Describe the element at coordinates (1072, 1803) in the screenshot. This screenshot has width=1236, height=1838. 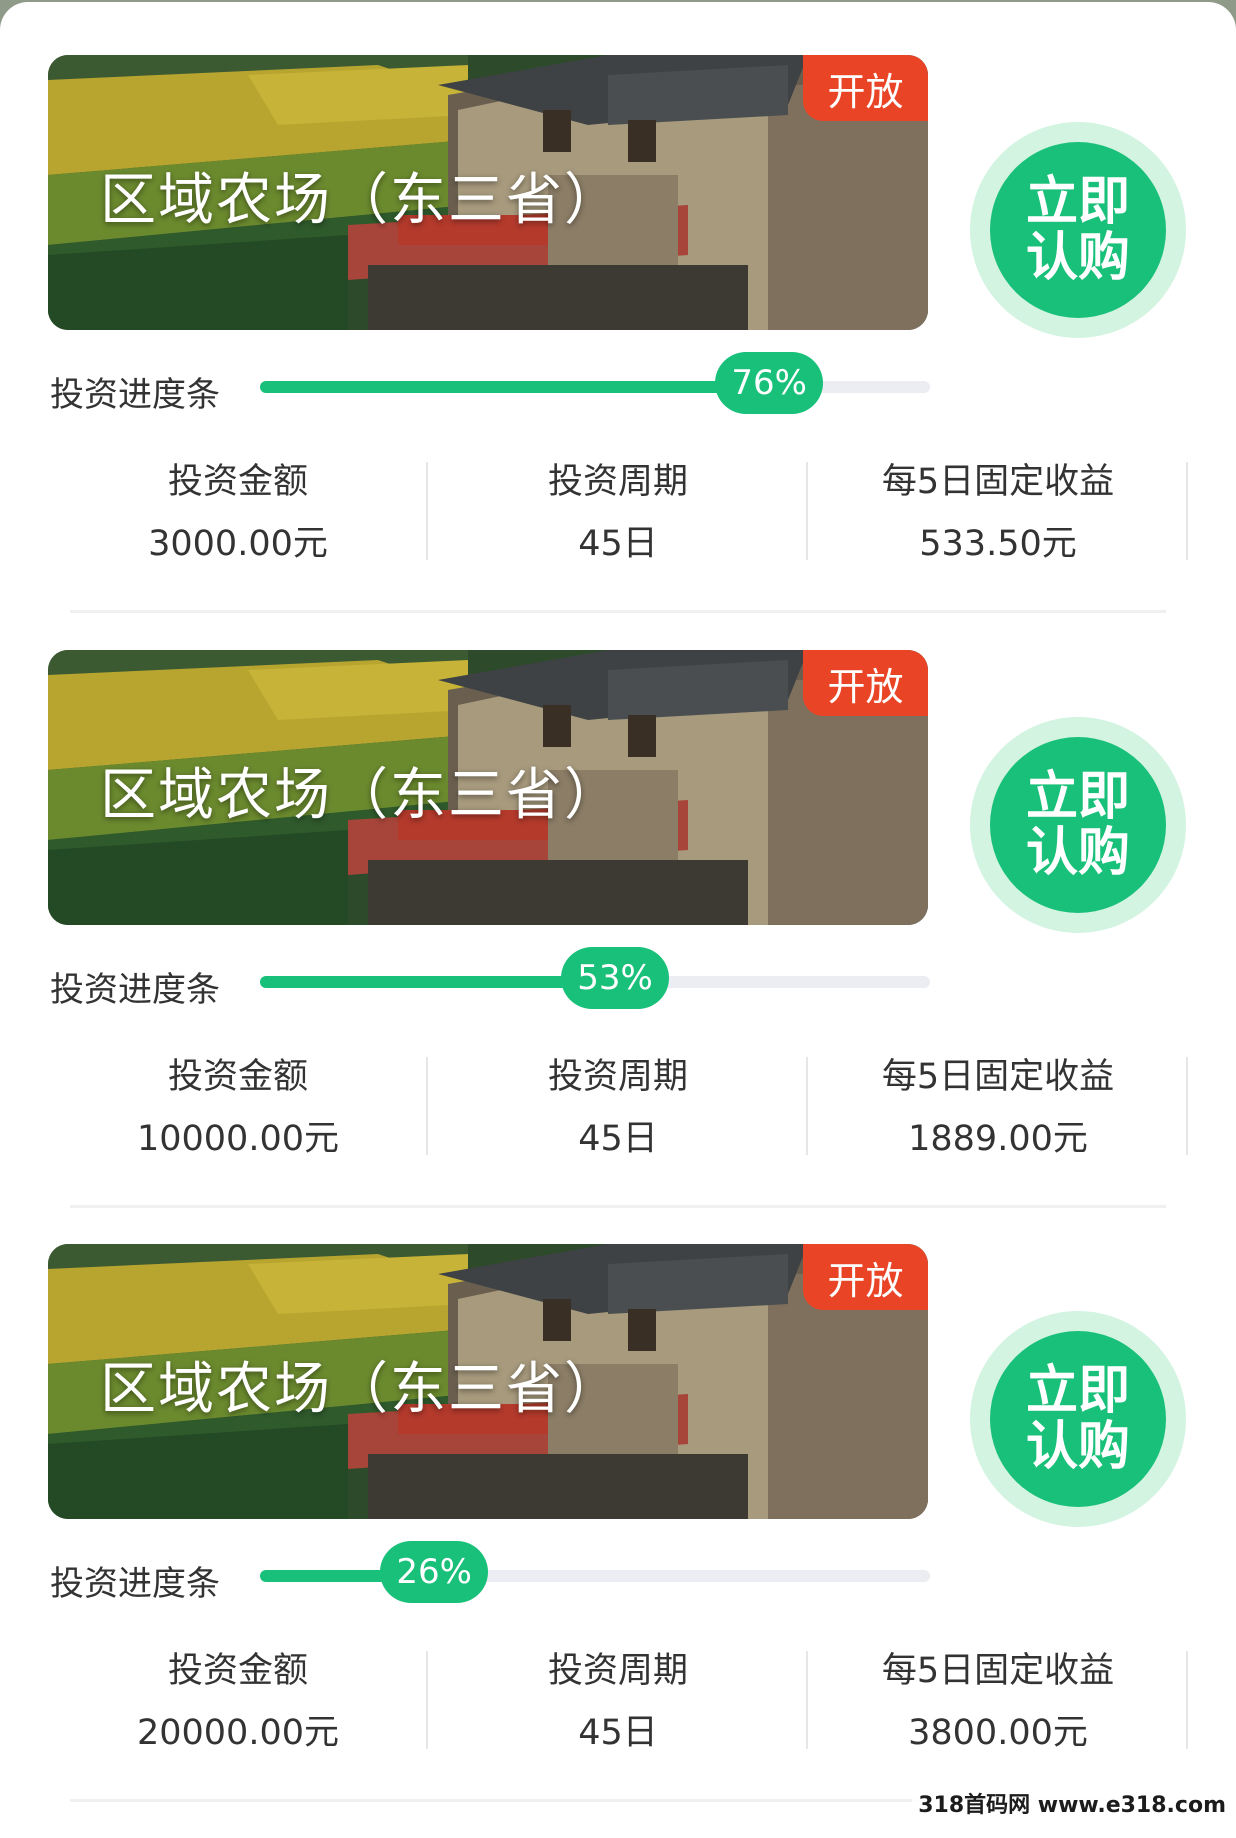
I see `watermark-text: 318首码网 www.e318.com` at that location.